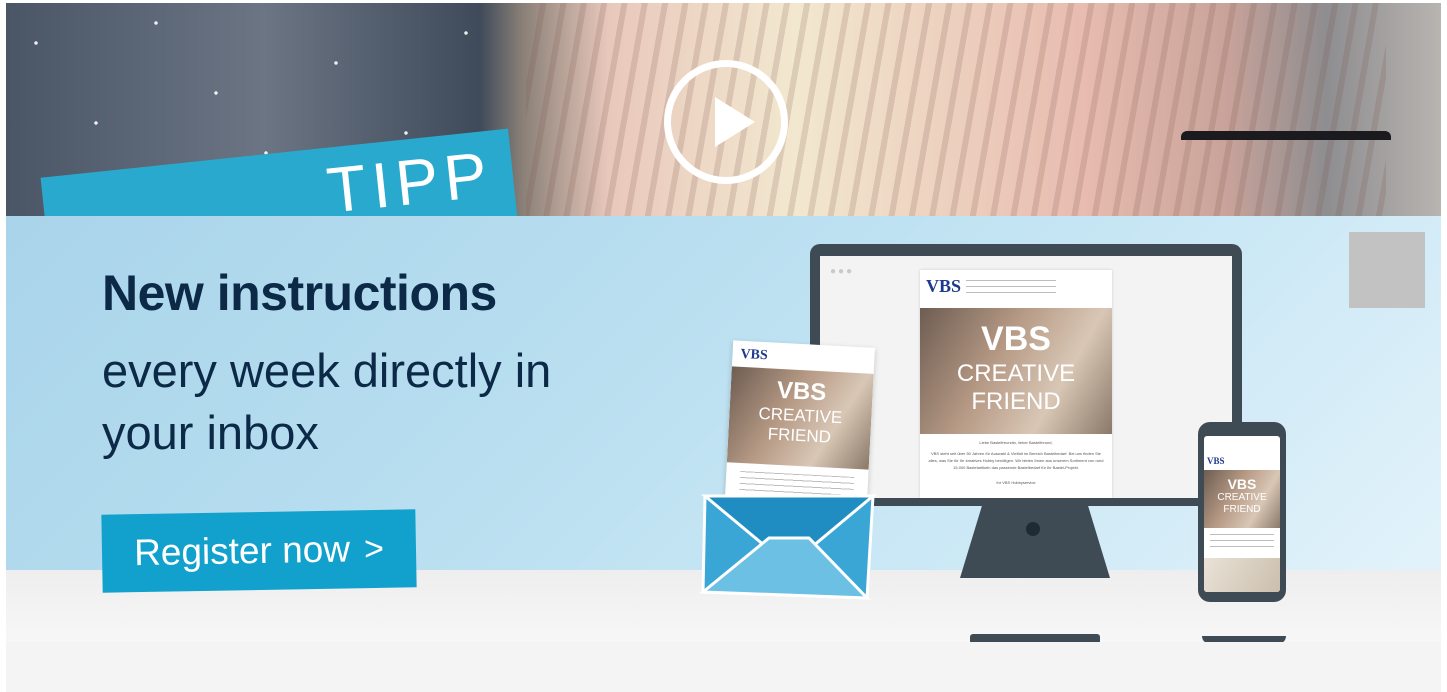 Image resolution: width=1447 pixels, height=692 pixels. Describe the element at coordinates (1016, 339) in the screenshot. I see `hero-brand-1: VBS` at that location.